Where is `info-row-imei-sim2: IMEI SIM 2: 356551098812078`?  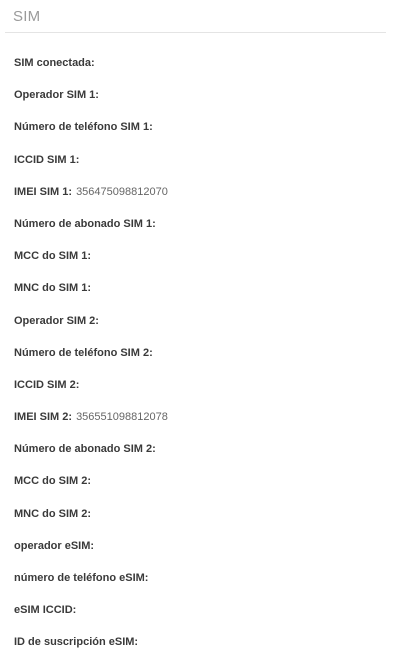
info-row-imei-sim2: IMEI SIM 2: 356551098812078 is located at coordinates (91, 425).